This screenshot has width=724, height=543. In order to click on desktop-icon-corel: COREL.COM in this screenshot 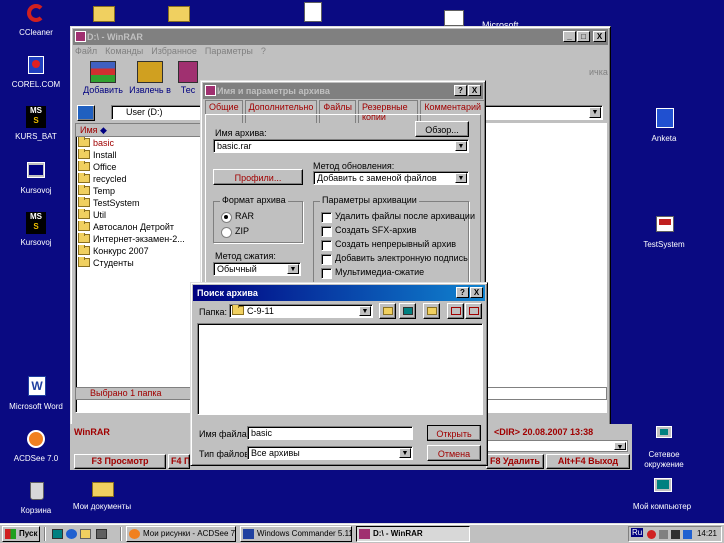, I will do `click(36, 72)`.